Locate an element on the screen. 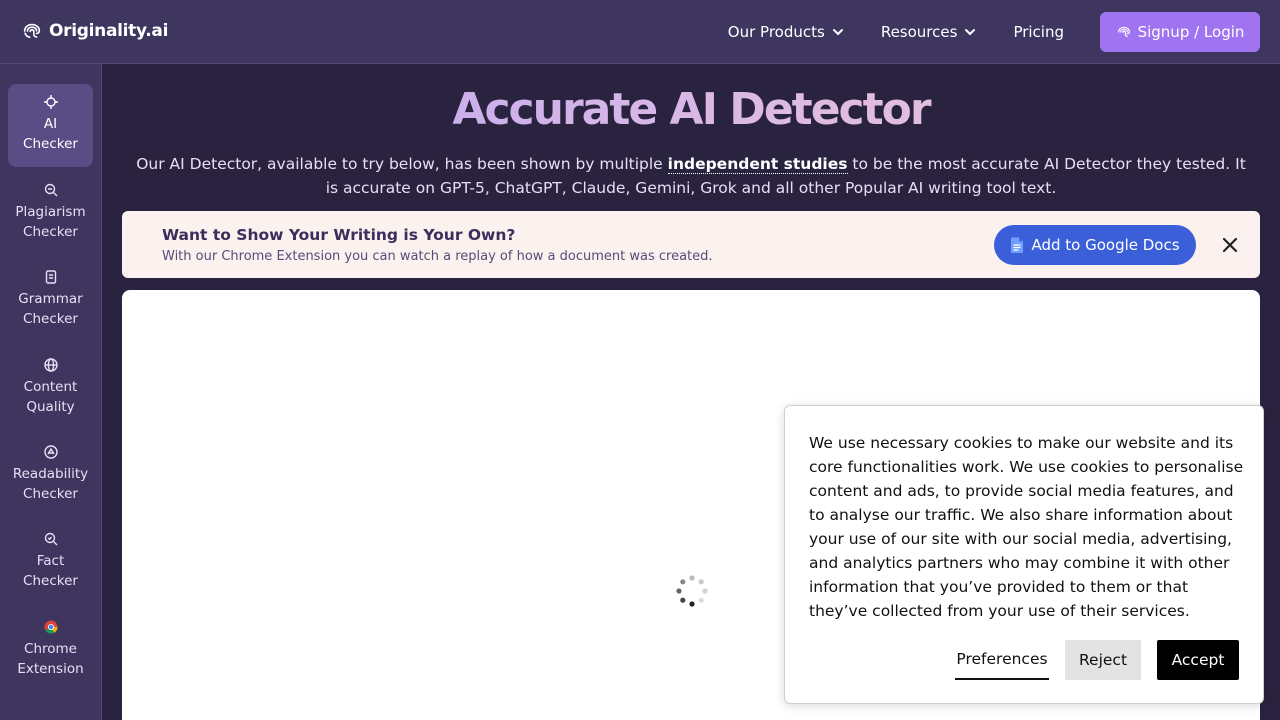 The width and height of the screenshot is (1280, 720). independent-studies-link: independent studies is located at coordinates (757, 164).